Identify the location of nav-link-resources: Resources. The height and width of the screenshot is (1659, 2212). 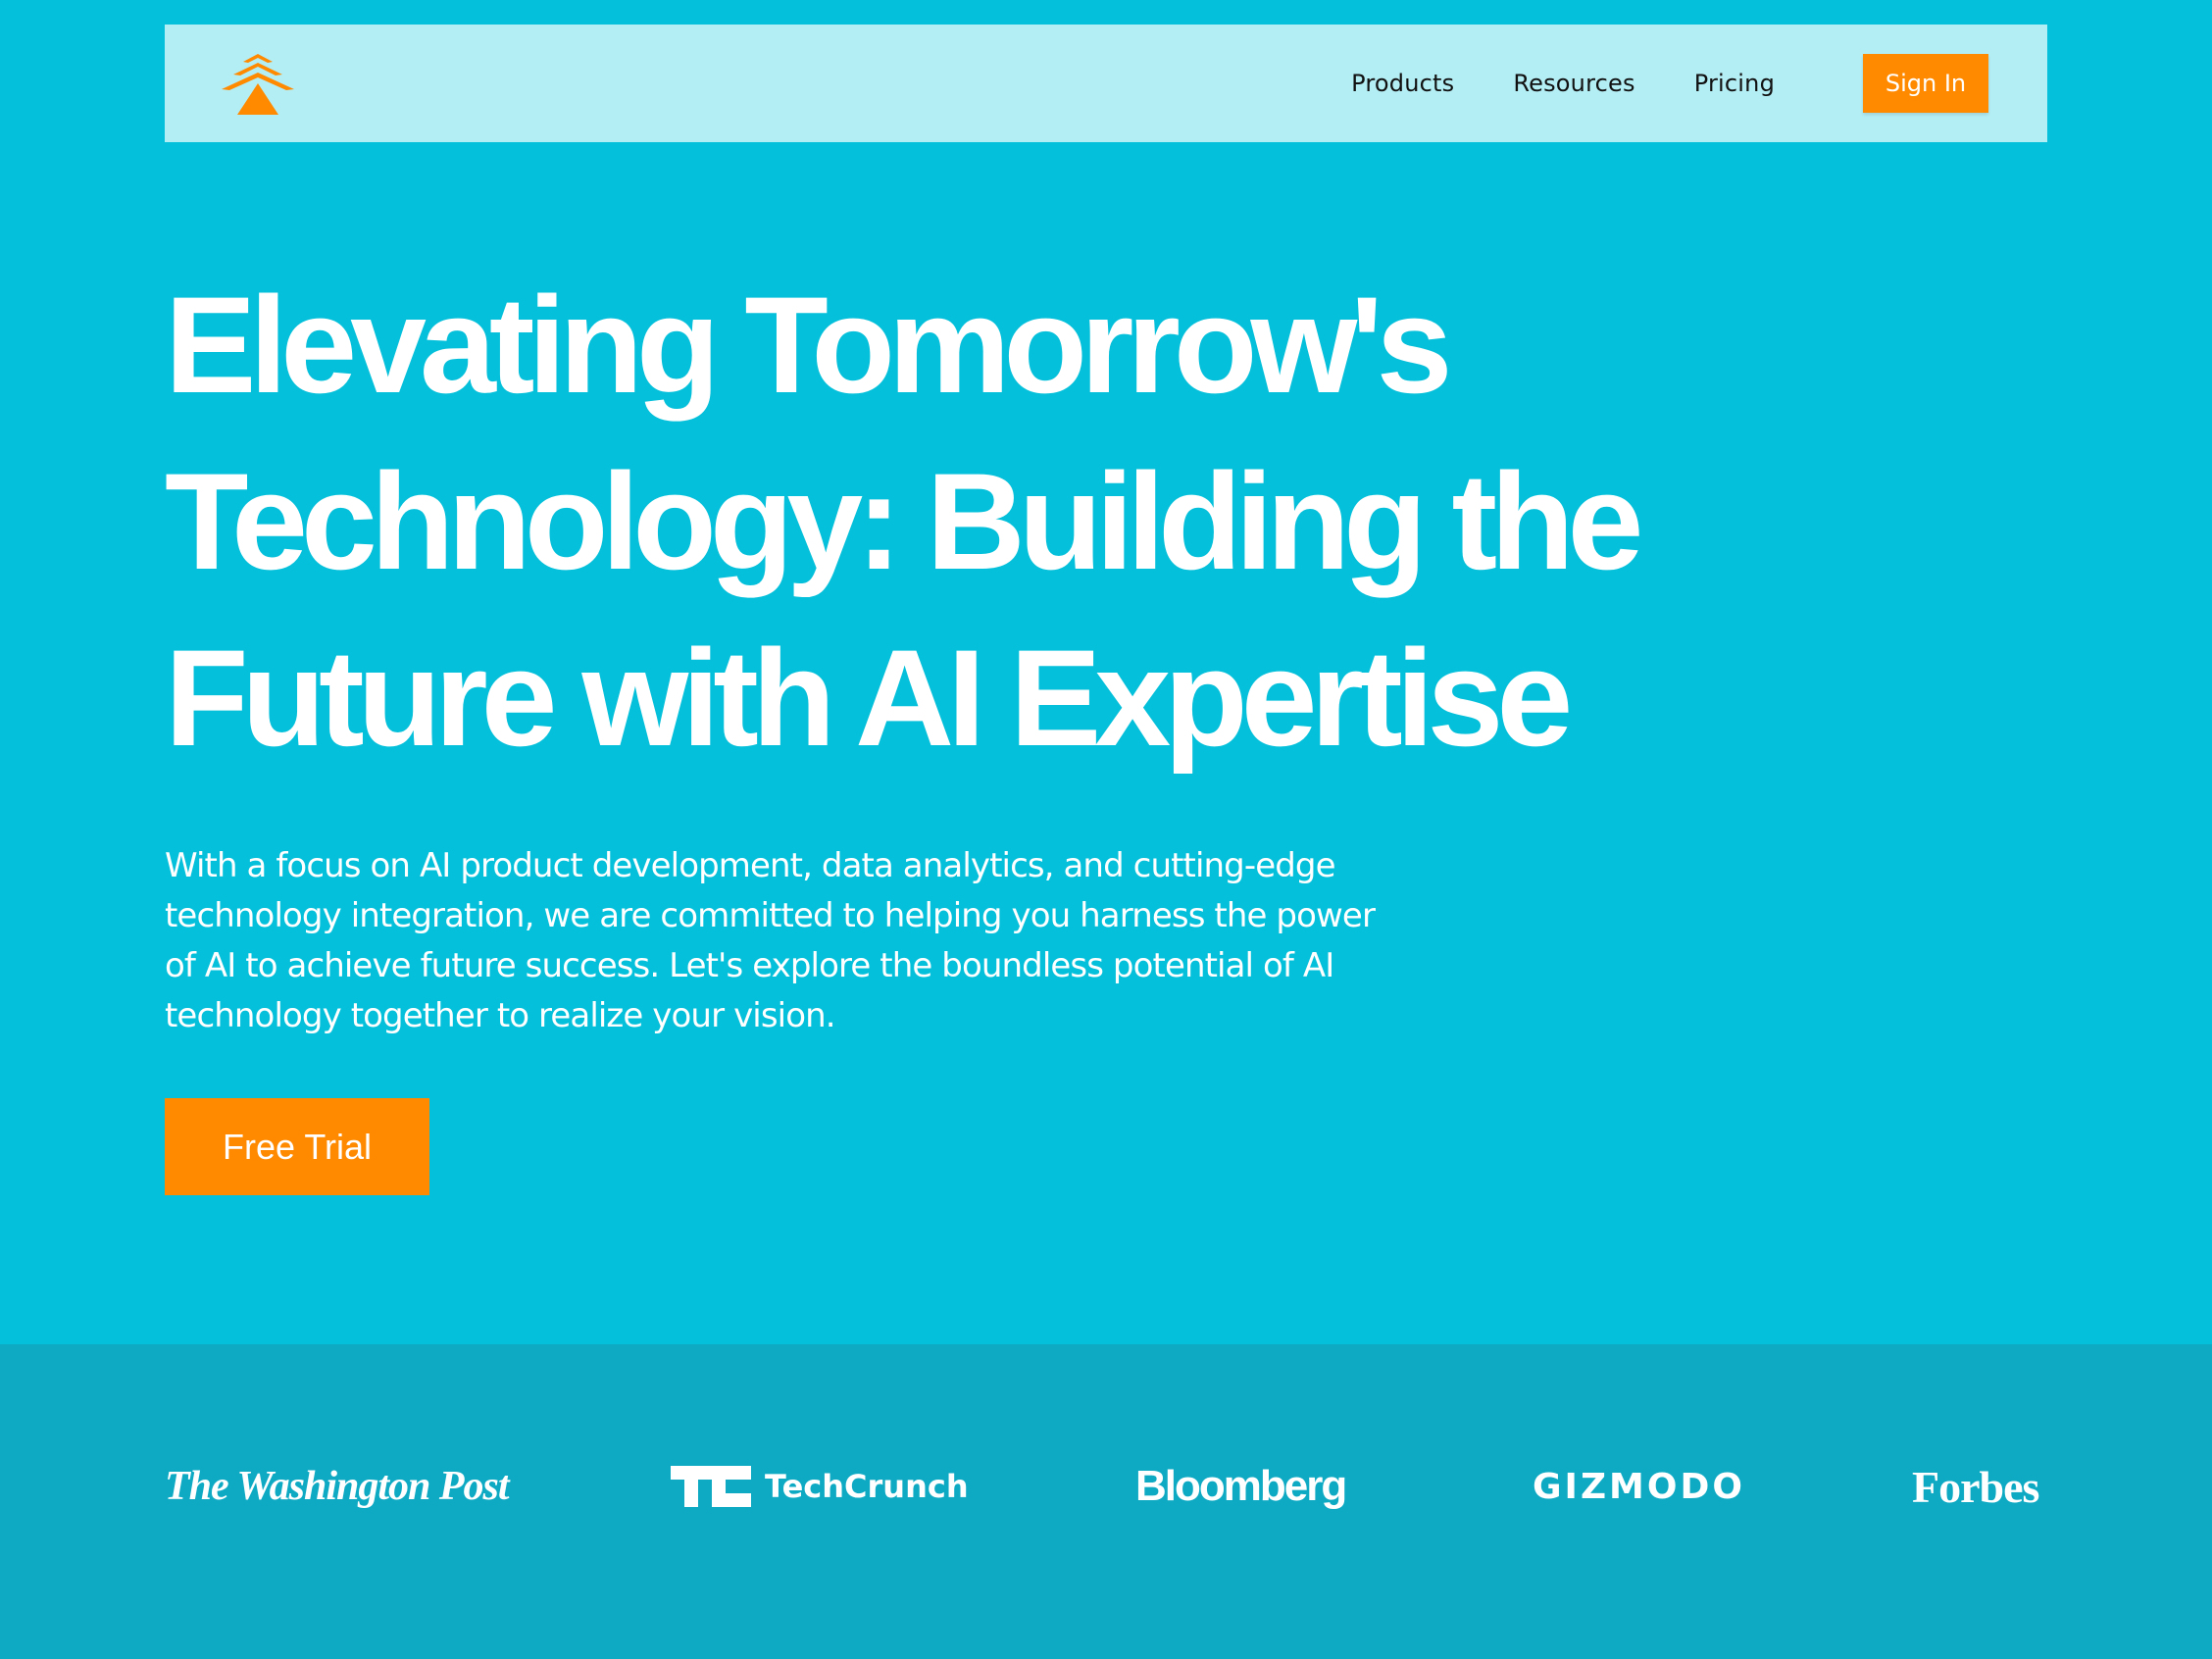
(1573, 84).